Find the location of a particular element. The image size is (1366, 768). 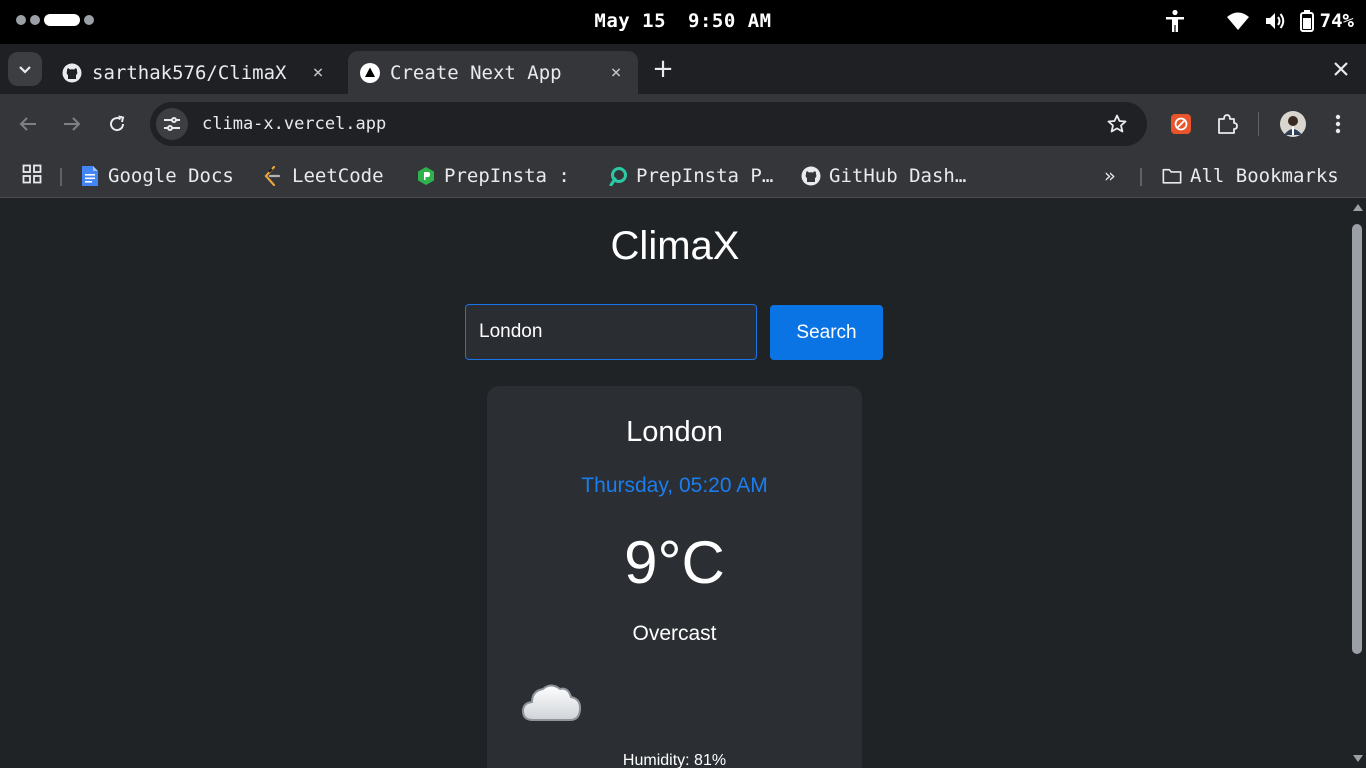

bookmark-leetcode: LeetCode is located at coordinates (323, 176).